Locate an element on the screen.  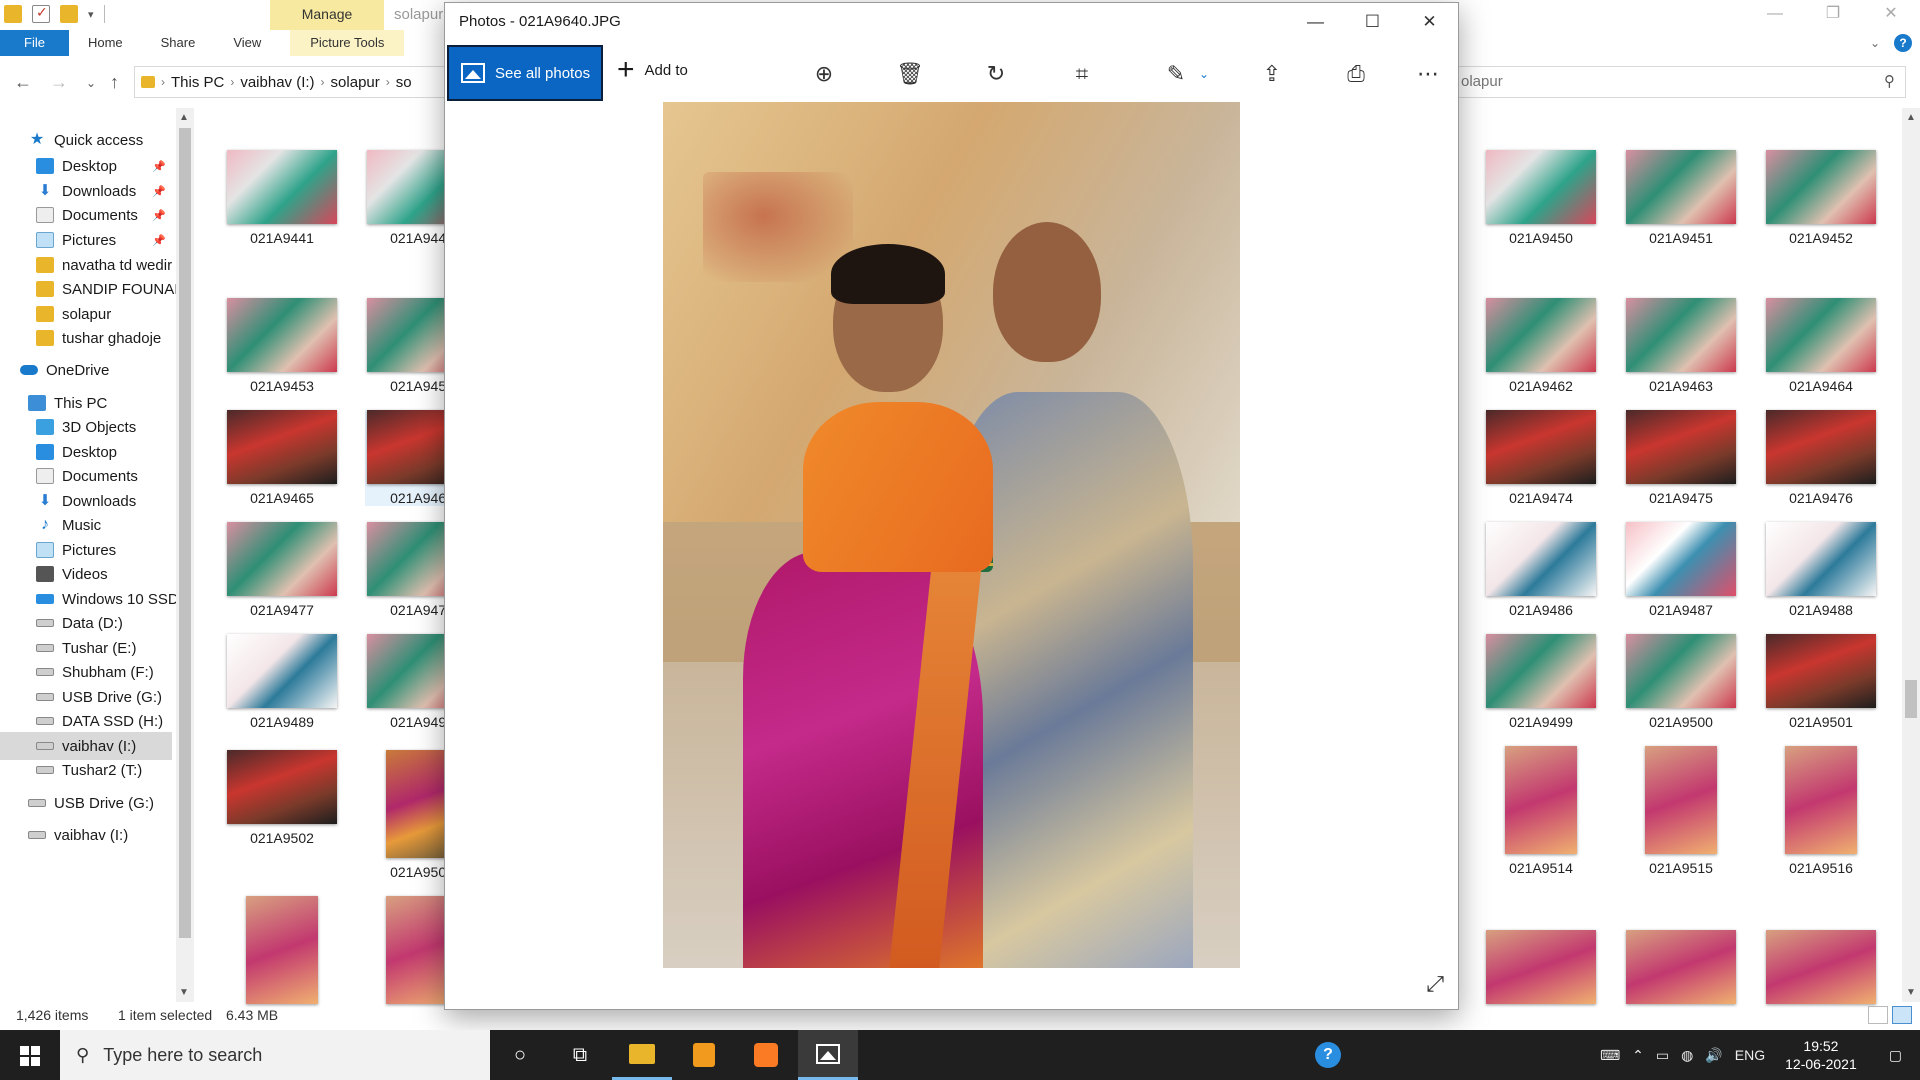
delete-icon: 🗑 is located at coordinates (910, 74).